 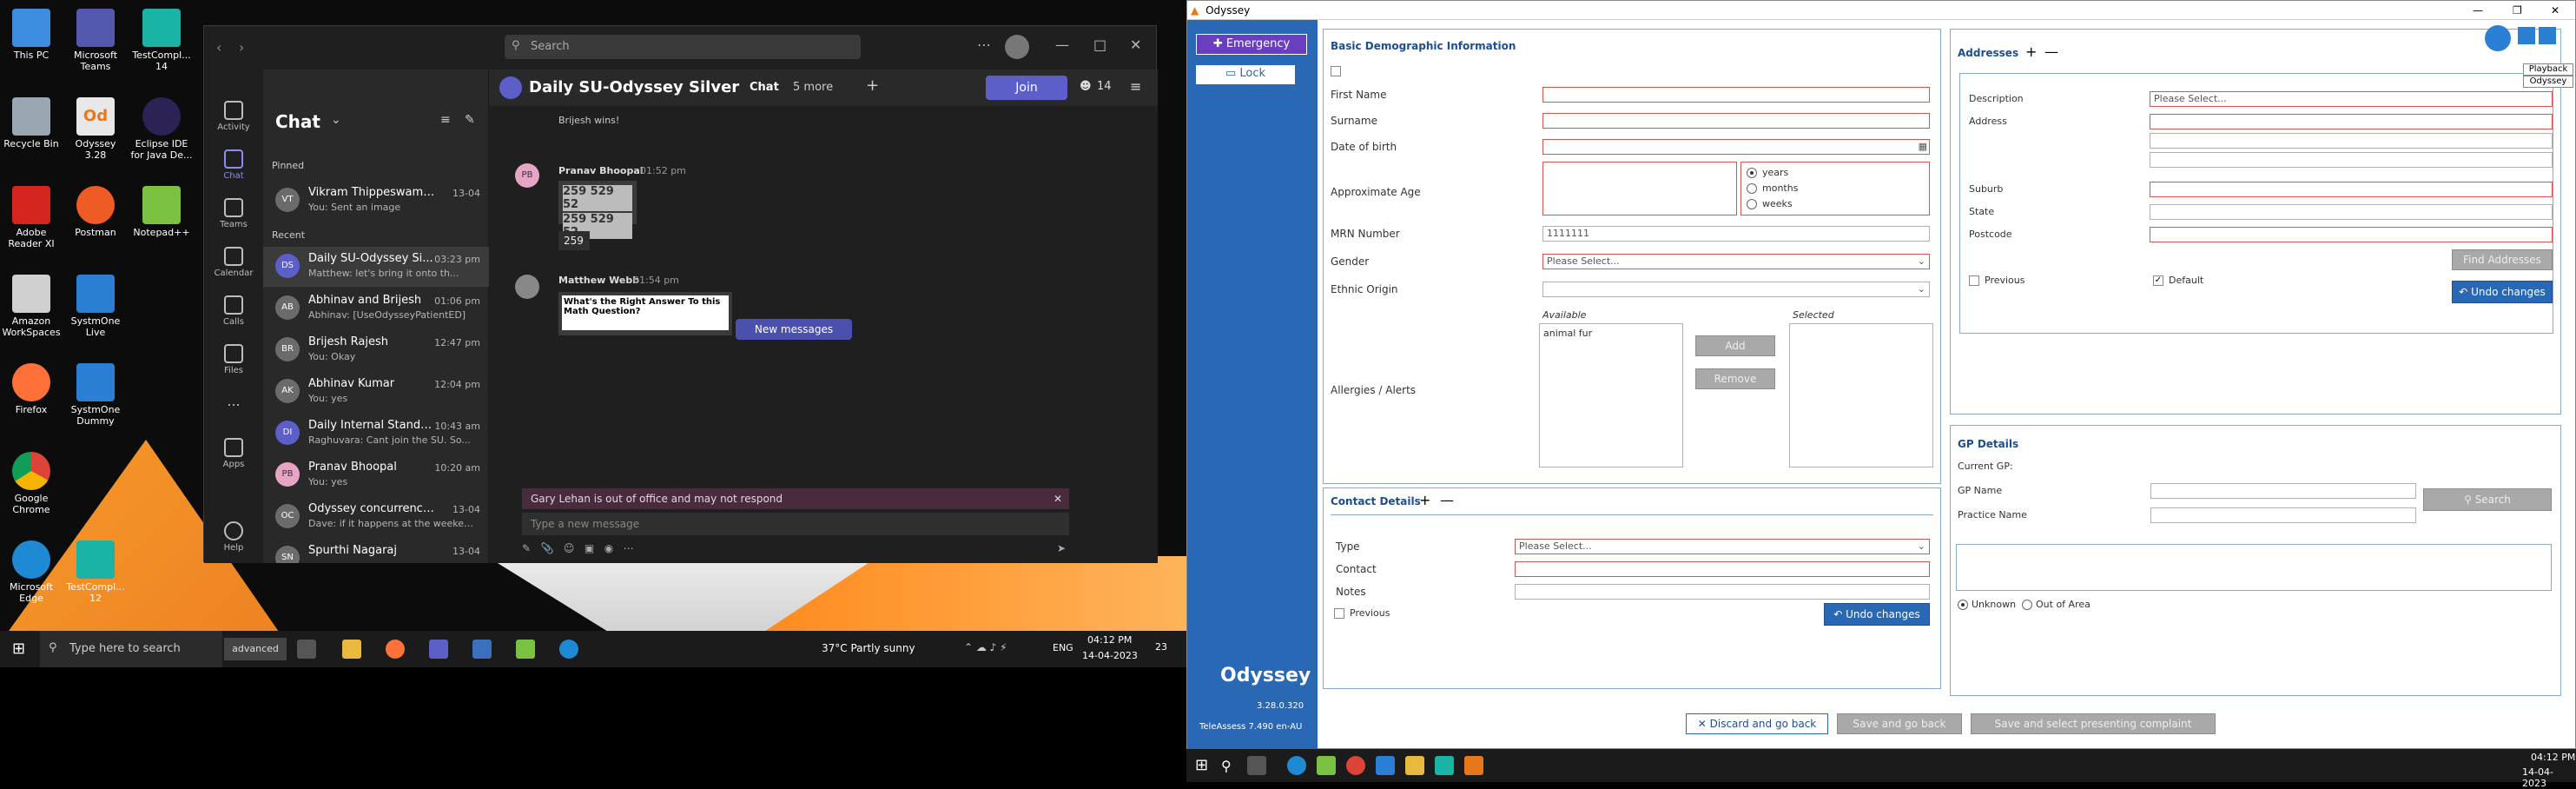 I want to click on odyssey-icon, so click(x=1473, y=765).